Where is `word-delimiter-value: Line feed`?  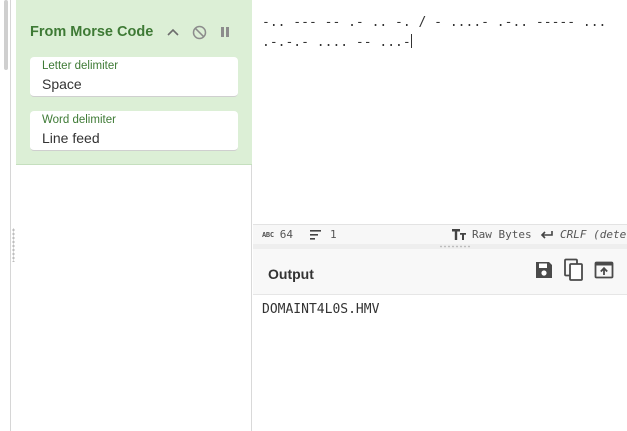 word-delimiter-value: Line feed is located at coordinates (71, 138).